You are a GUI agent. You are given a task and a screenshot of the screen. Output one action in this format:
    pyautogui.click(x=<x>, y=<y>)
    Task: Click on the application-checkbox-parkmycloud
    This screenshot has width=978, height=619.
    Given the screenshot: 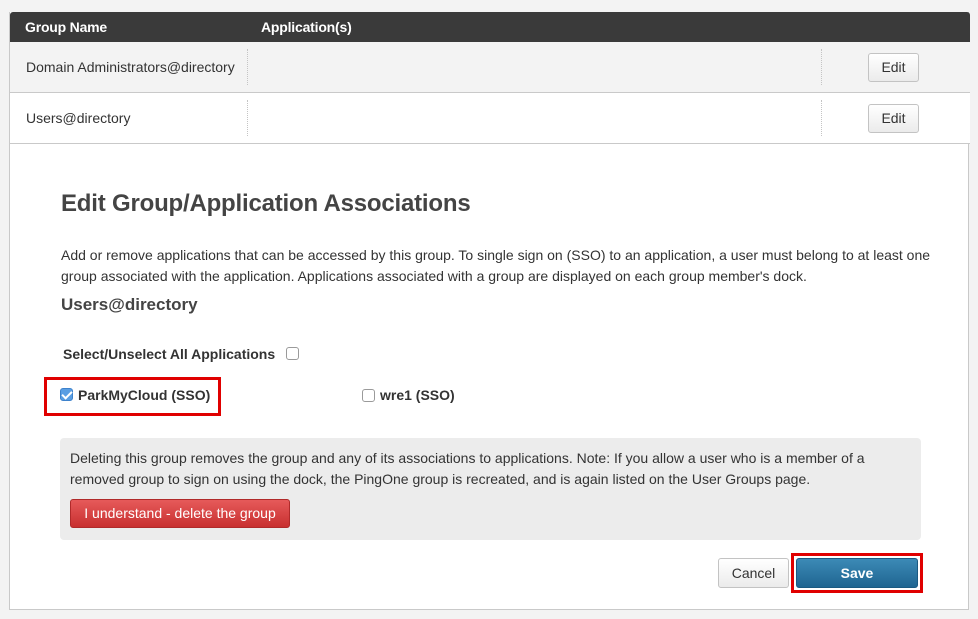 What is the action you would take?
    pyautogui.click(x=66, y=394)
    